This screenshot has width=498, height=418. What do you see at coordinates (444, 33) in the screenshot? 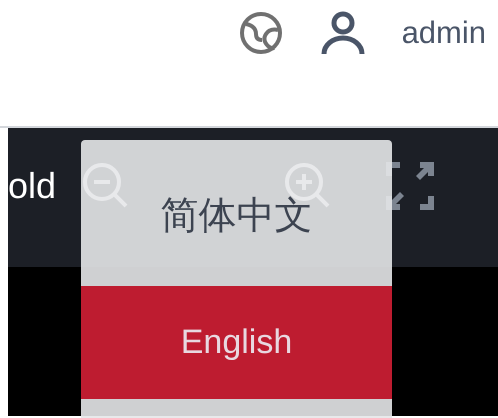
I see `username-label: admin` at bounding box center [444, 33].